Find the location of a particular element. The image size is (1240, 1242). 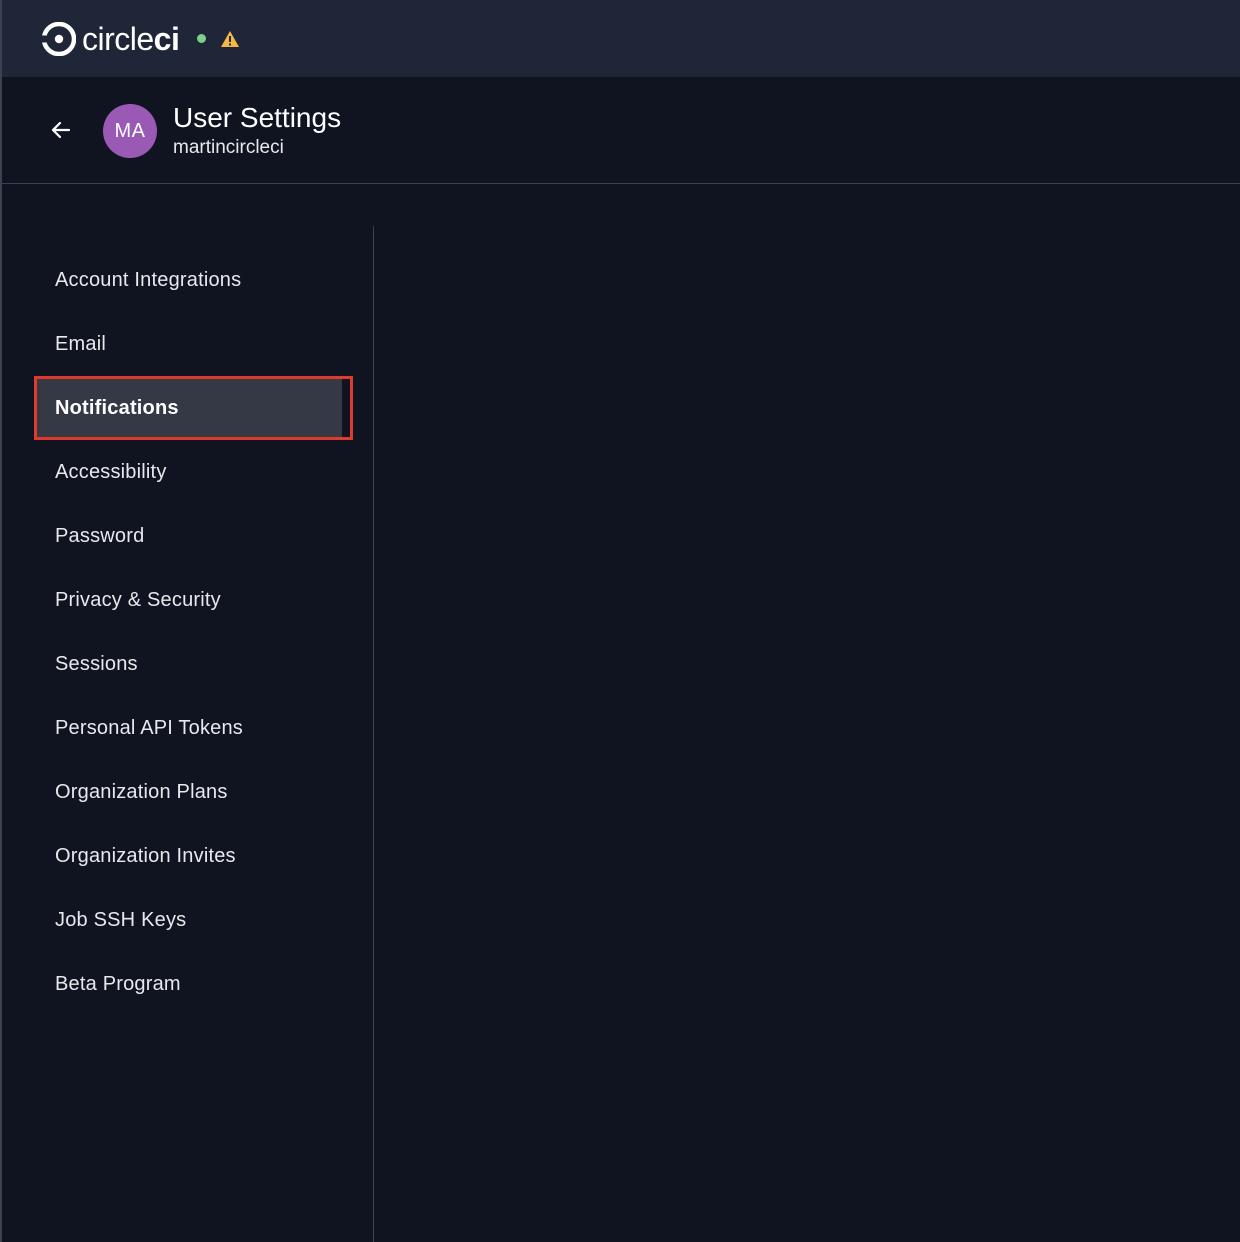

user-avatar: MA is located at coordinates (130, 131).